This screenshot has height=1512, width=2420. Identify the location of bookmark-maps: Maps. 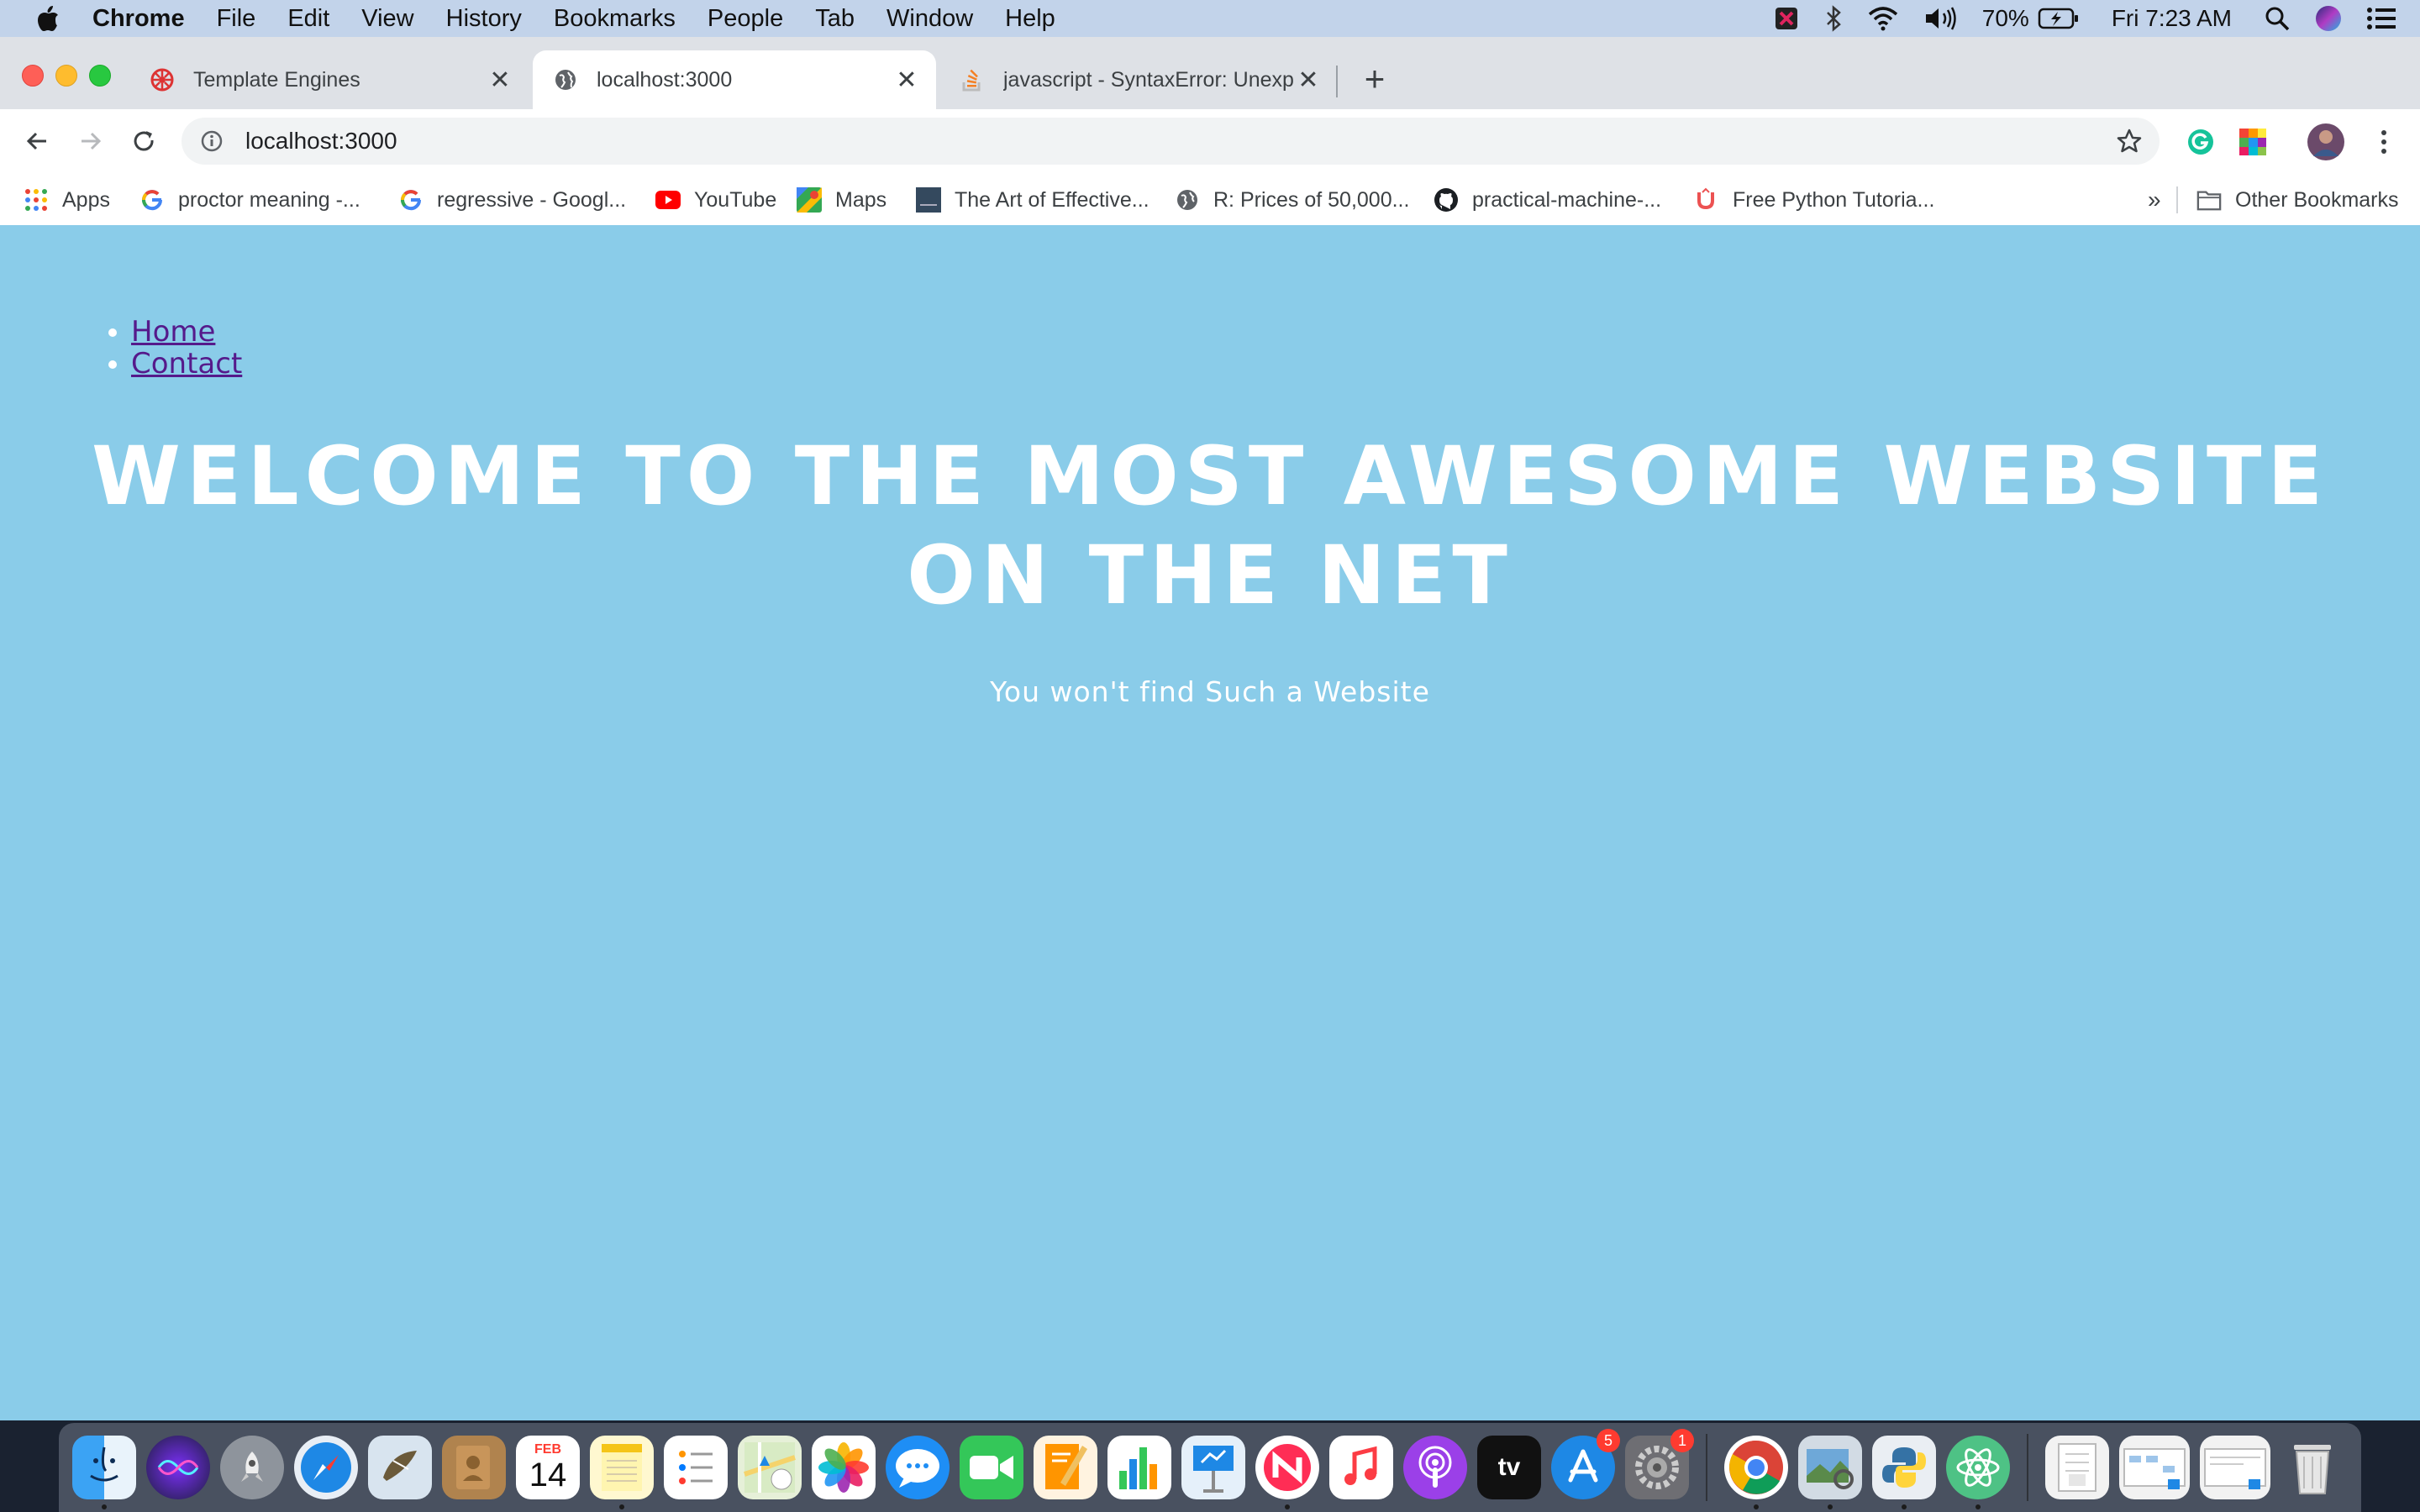
(841, 200).